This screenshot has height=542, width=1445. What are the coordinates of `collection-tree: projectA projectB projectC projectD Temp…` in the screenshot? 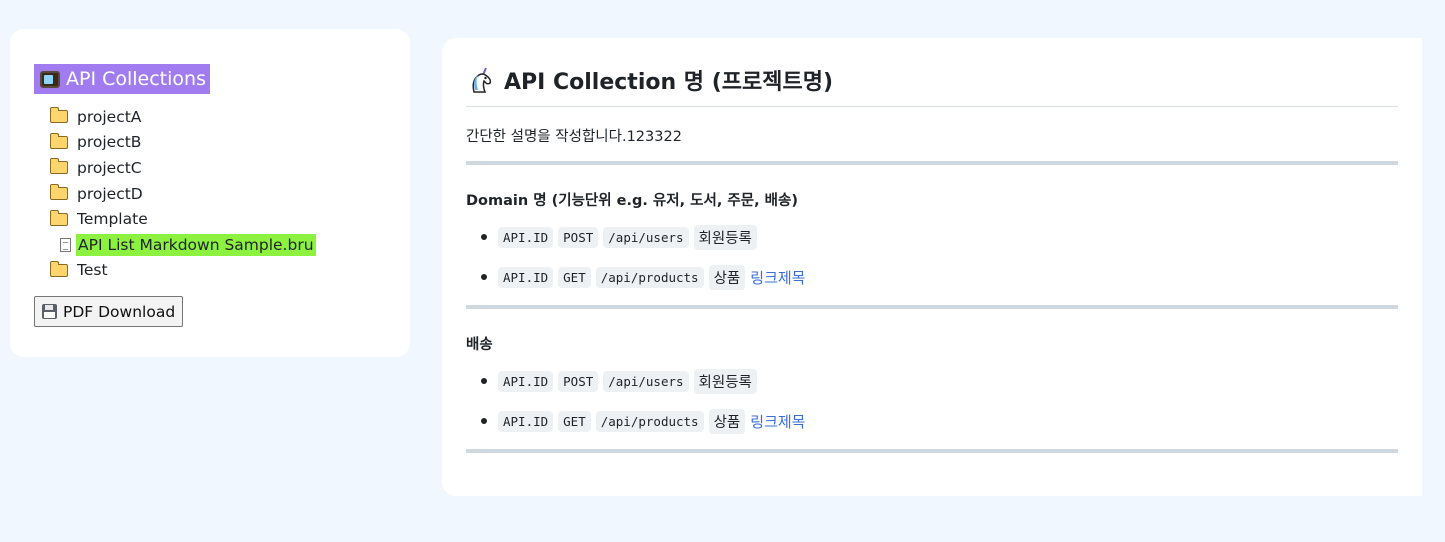 It's located at (210, 193).